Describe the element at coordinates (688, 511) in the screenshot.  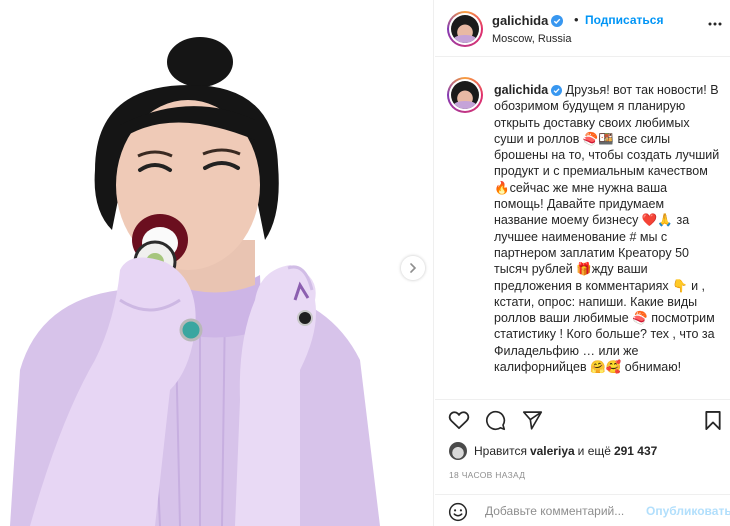
I see `publish-button: Опубликовать` at that location.